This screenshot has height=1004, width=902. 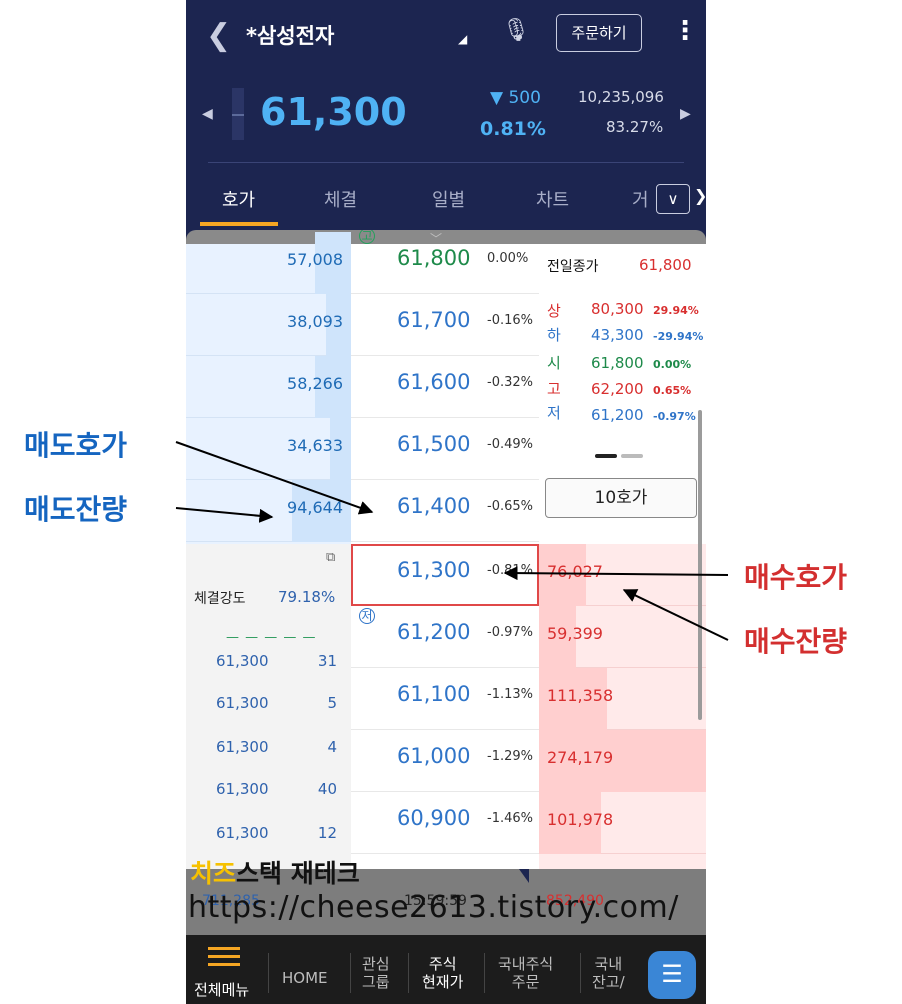 What do you see at coordinates (510, 818) in the screenshot?
I see `price-level-percent: -1.46%` at bounding box center [510, 818].